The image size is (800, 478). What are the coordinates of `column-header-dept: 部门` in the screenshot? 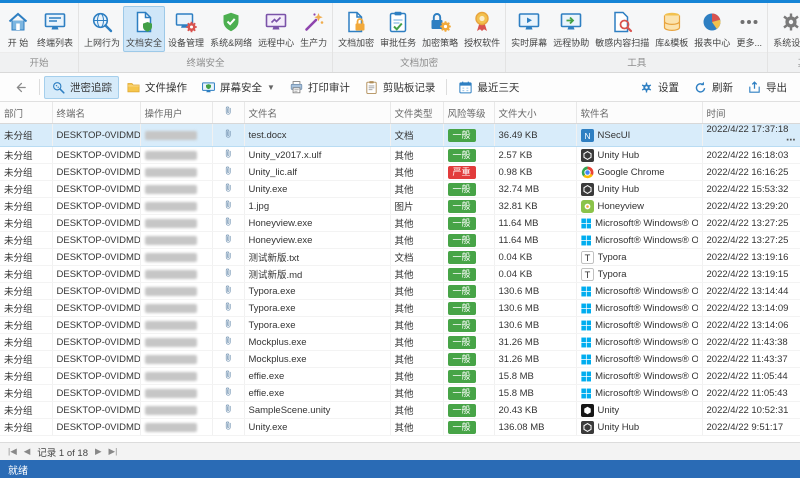 It's located at (26, 113).